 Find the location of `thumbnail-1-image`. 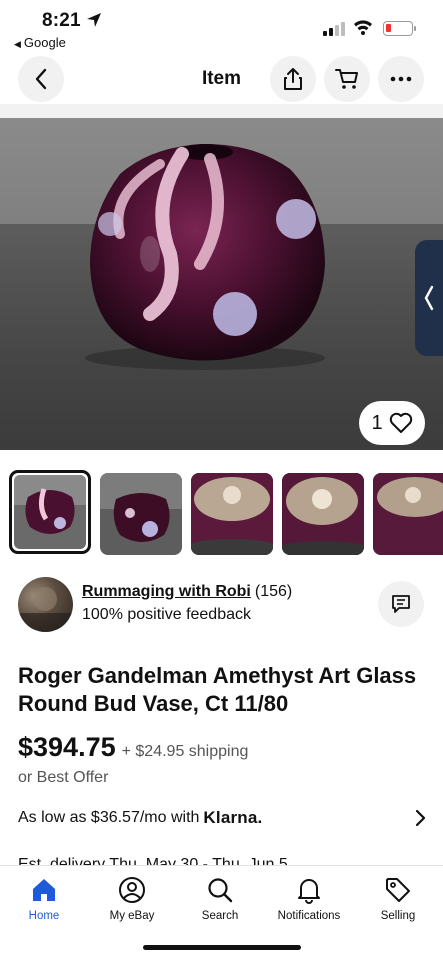

thumbnail-1-image is located at coordinates (50, 504).